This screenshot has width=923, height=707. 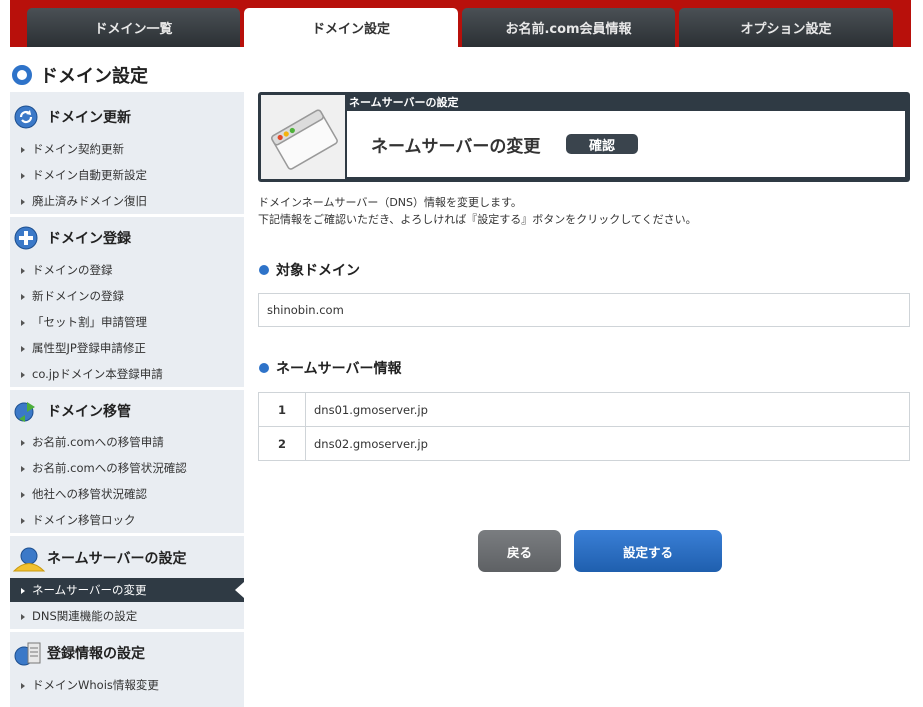 What do you see at coordinates (26, 117) in the screenshot?
I see `refresh-icon` at bounding box center [26, 117].